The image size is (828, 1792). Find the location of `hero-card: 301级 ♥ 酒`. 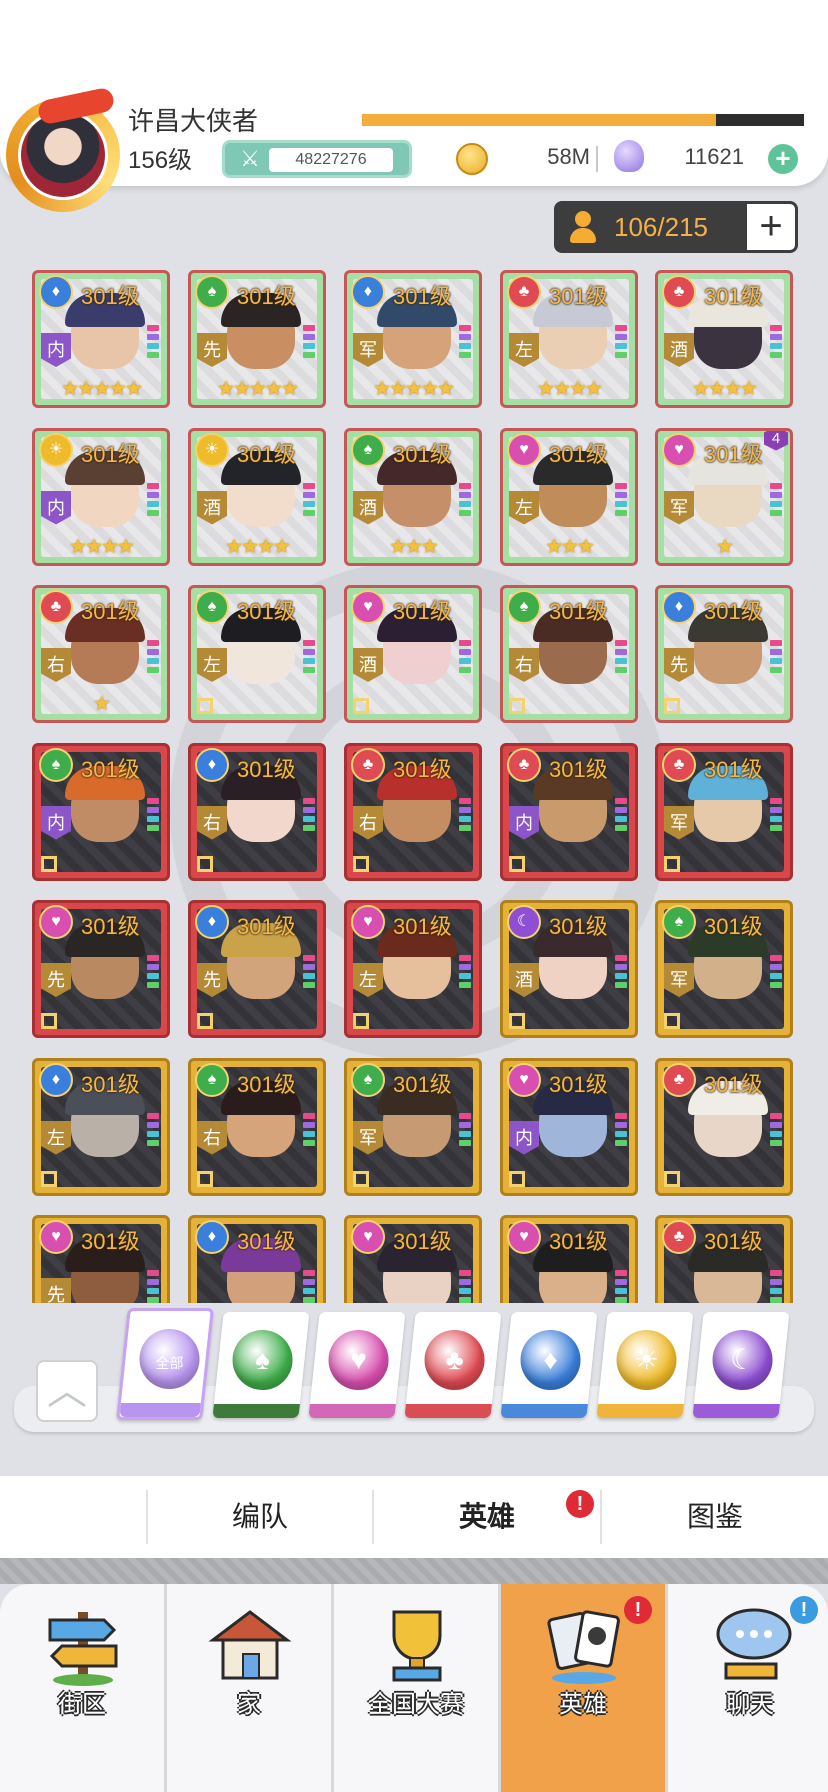

hero-card: 301级 ♥ 酒 is located at coordinates (413, 654).